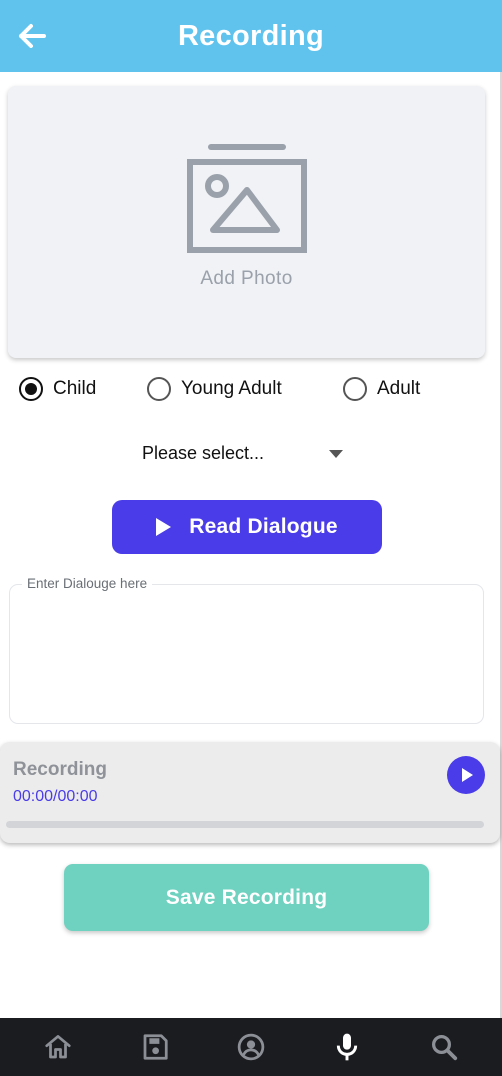  What do you see at coordinates (246, 654) in the screenshot?
I see `dialogue-textarea` at bounding box center [246, 654].